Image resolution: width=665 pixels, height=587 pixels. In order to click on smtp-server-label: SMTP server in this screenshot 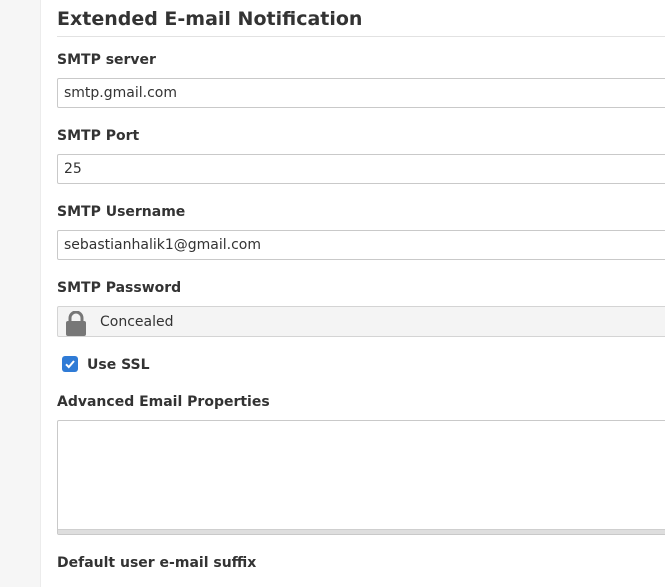, I will do `click(106, 60)`.